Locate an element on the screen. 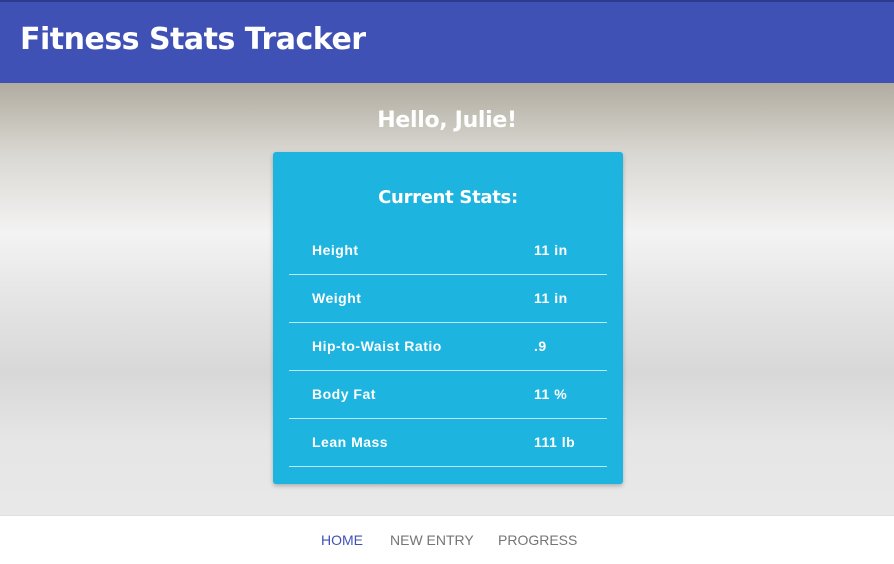 This screenshot has height=564, width=894. stat-row-weight: Weight 11 in is located at coordinates (448, 299).